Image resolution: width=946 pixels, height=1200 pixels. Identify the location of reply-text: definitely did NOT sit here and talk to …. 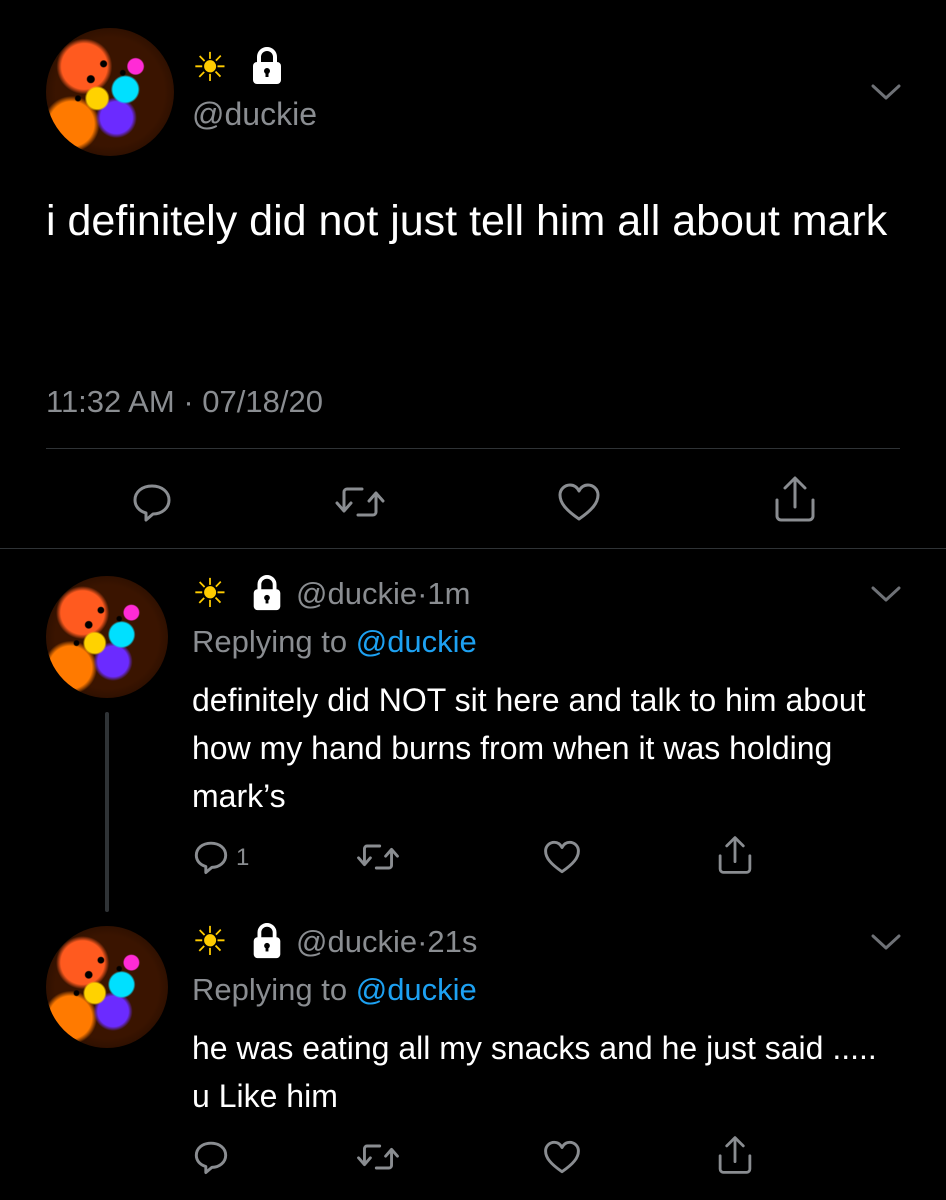
(529, 748).